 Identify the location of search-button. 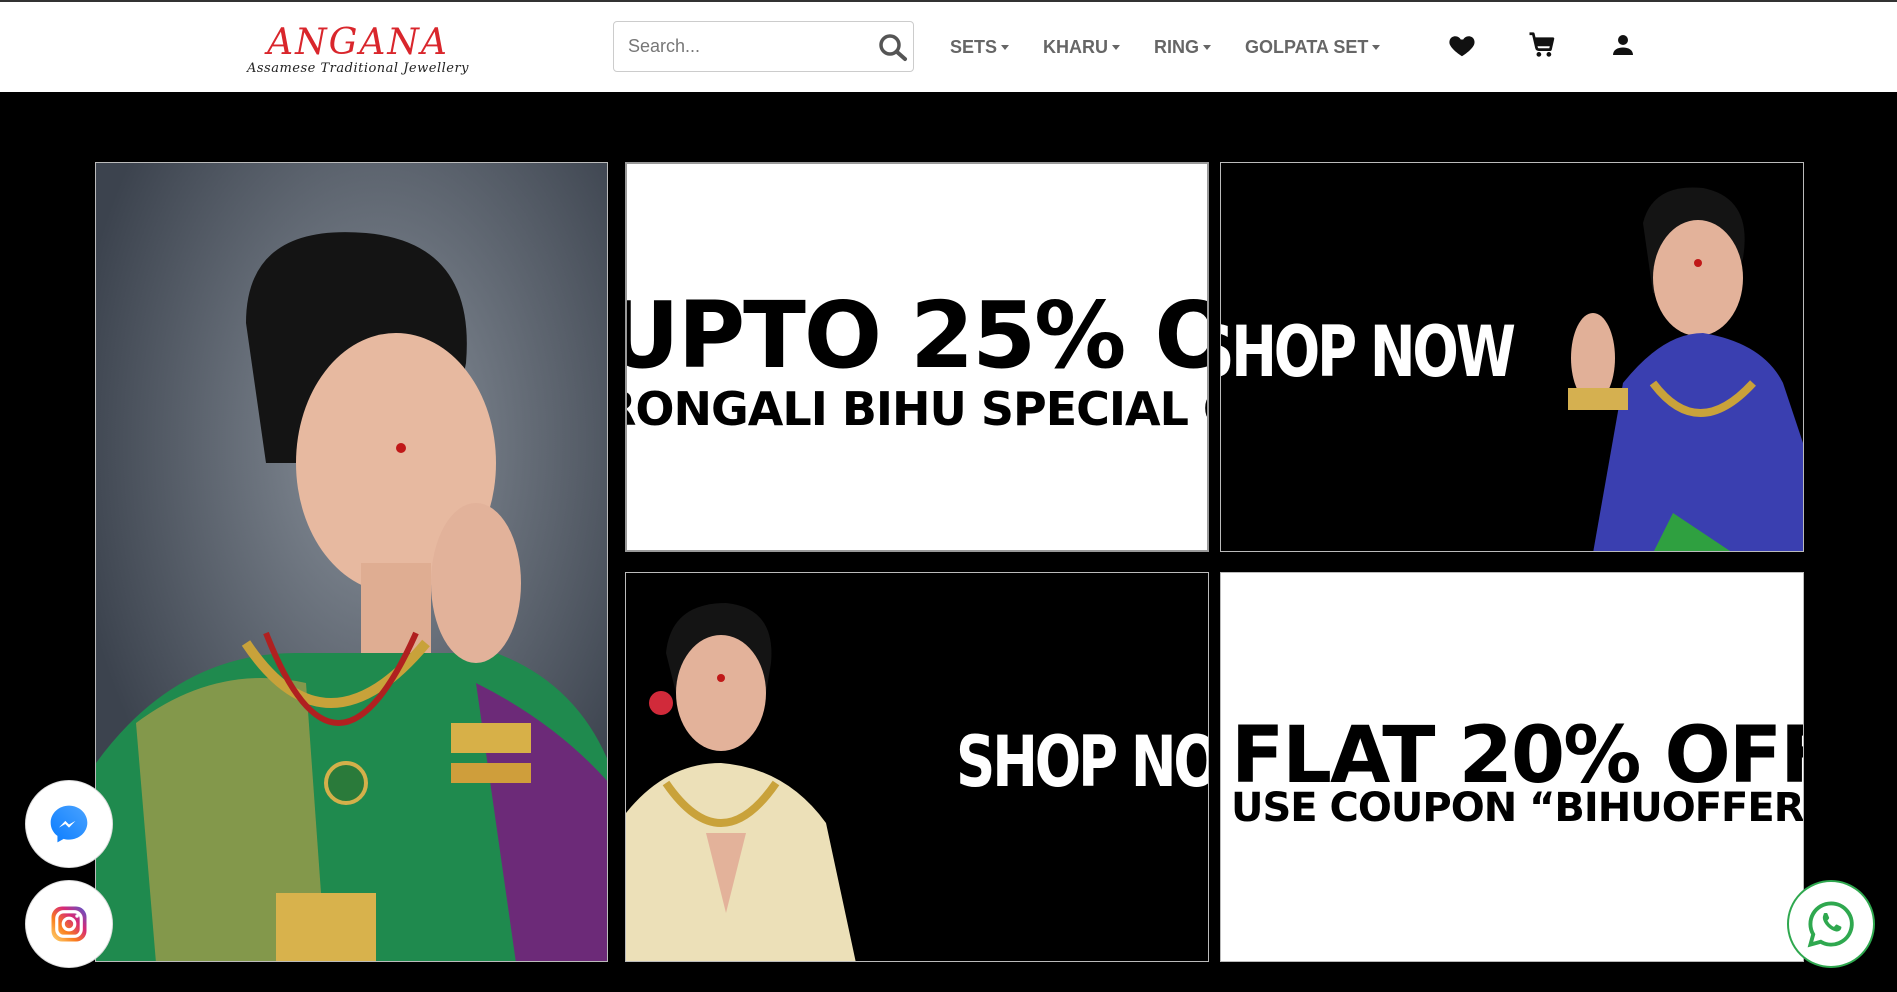
(893, 47).